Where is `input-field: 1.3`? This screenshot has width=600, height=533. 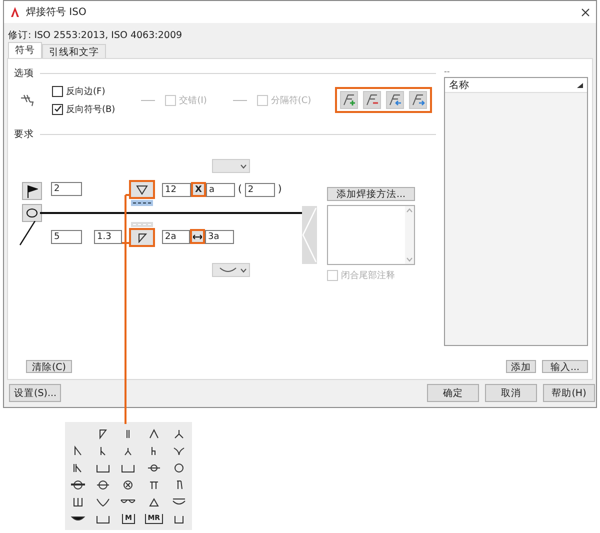 input-field: 1.3 is located at coordinates (108, 237).